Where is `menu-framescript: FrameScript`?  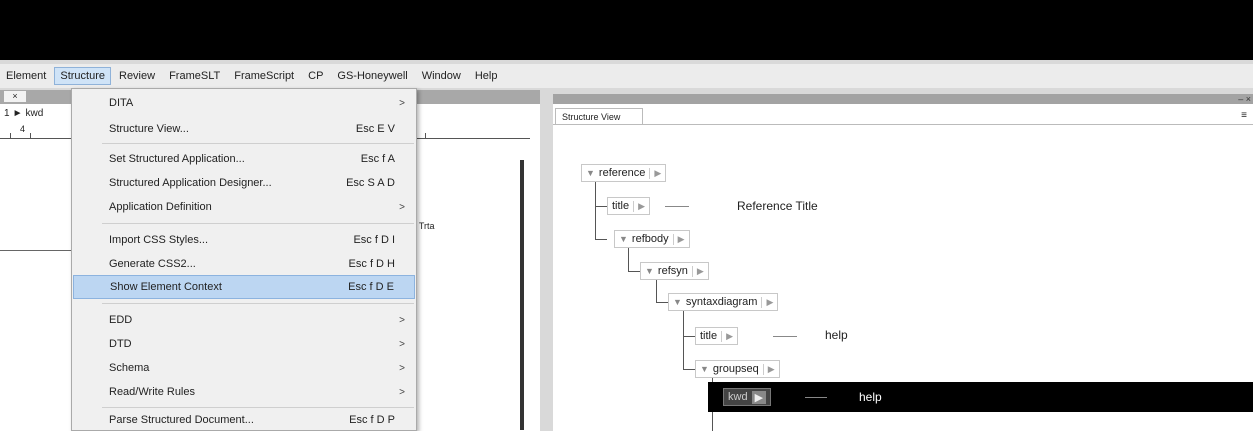 menu-framescript: FrameScript is located at coordinates (264, 76).